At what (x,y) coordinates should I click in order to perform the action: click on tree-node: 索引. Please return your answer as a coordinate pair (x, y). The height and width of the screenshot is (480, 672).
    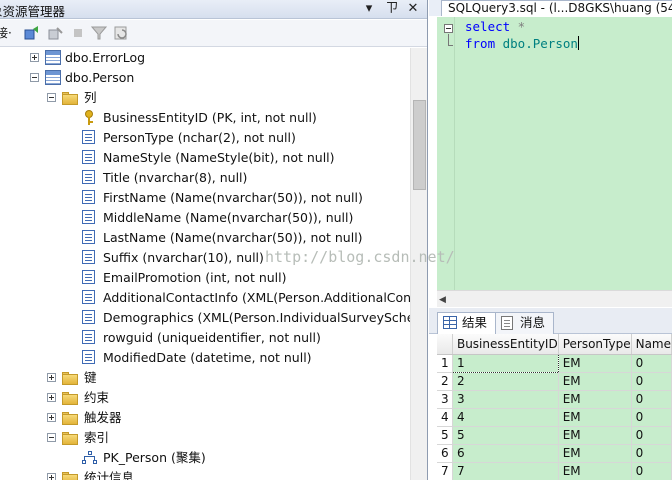
    Looking at the image, I should click on (205, 438).